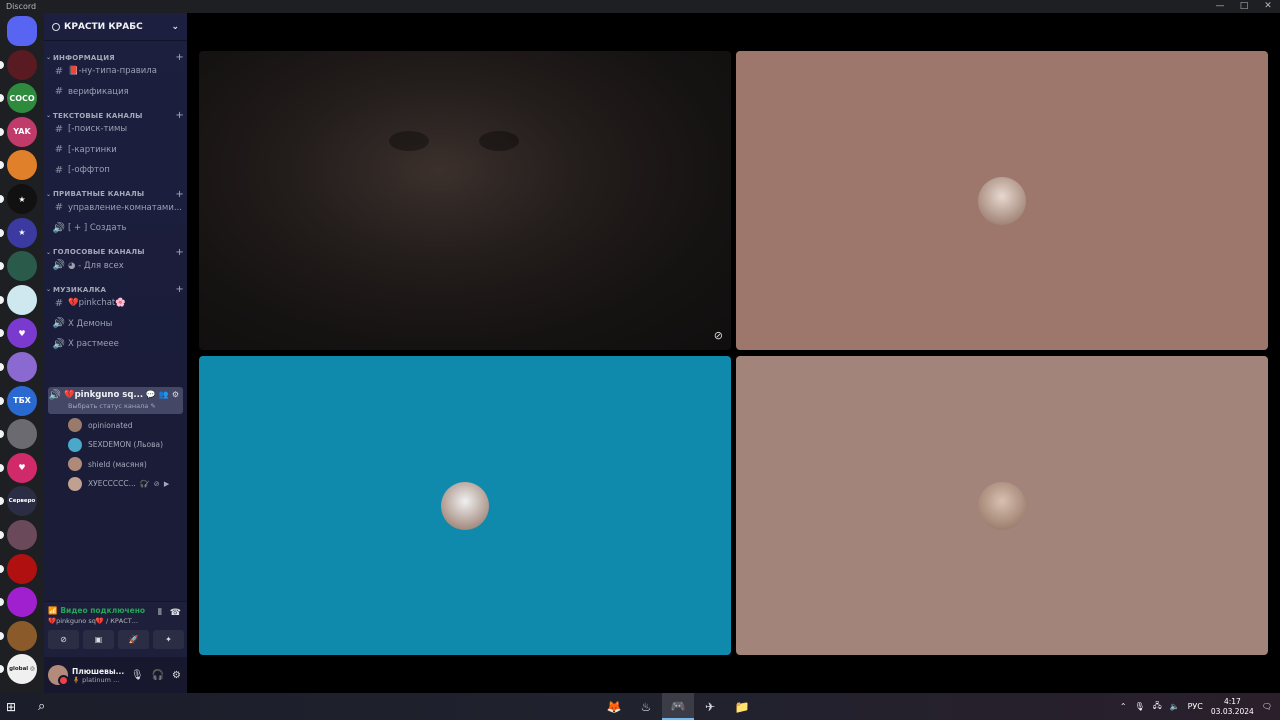 This screenshot has height=720, width=1280. Describe the element at coordinates (160, 613) in the screenshot. I see `noise-suppression-icon: ⫴` at that location.